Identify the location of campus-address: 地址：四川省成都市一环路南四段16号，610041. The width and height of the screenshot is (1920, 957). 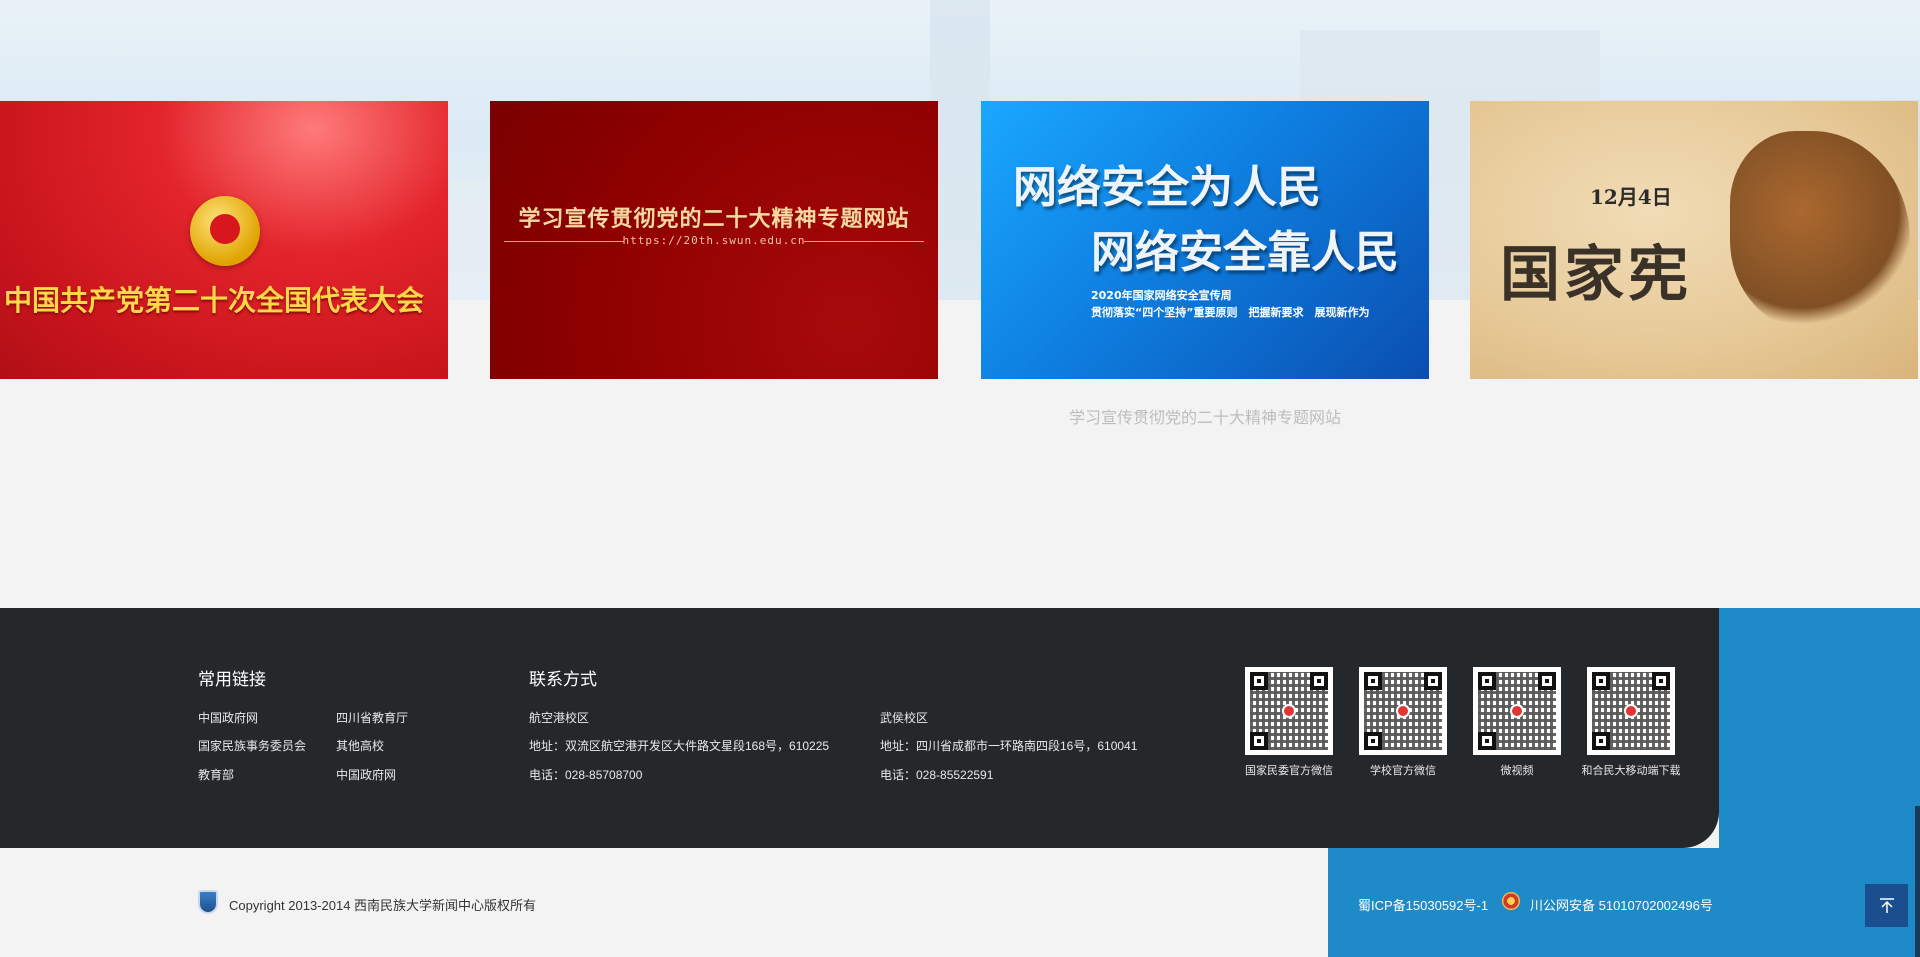
(1009, 746).